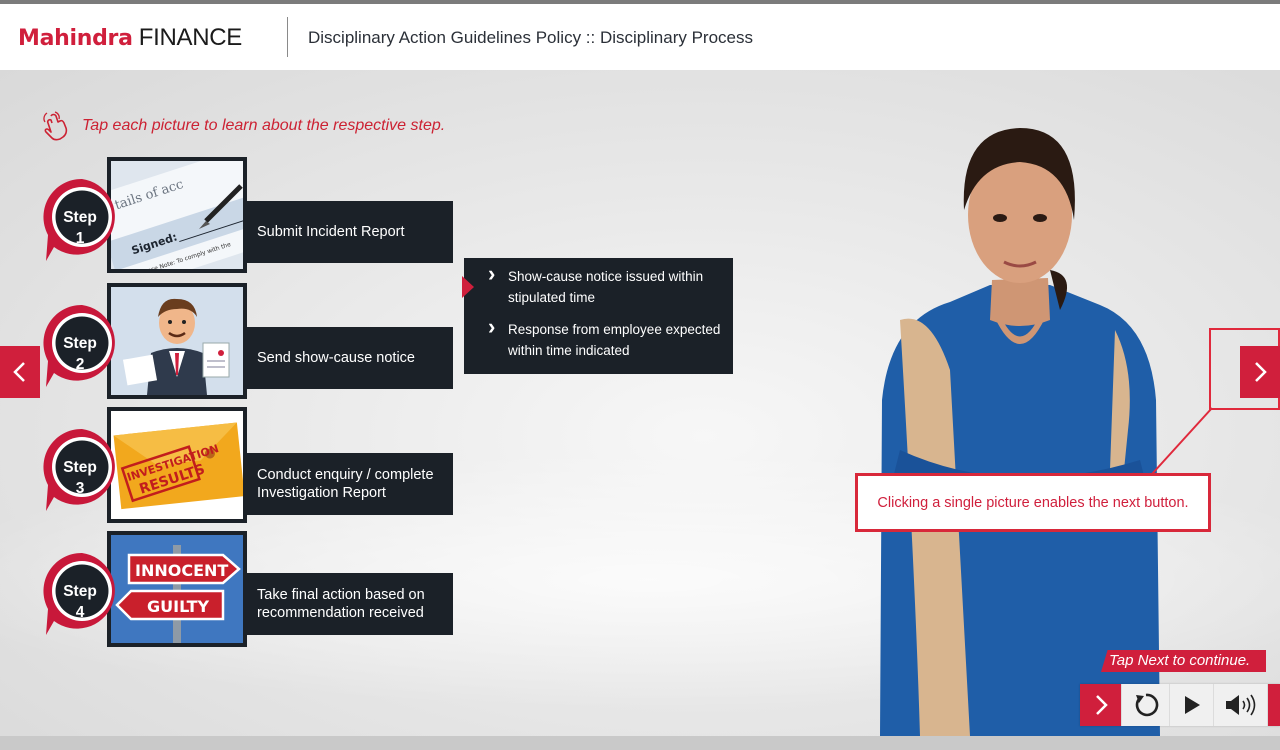 The image size is (1280, 750). I want to click on step-1-label: Submit Incident Report, so click(331, 232).